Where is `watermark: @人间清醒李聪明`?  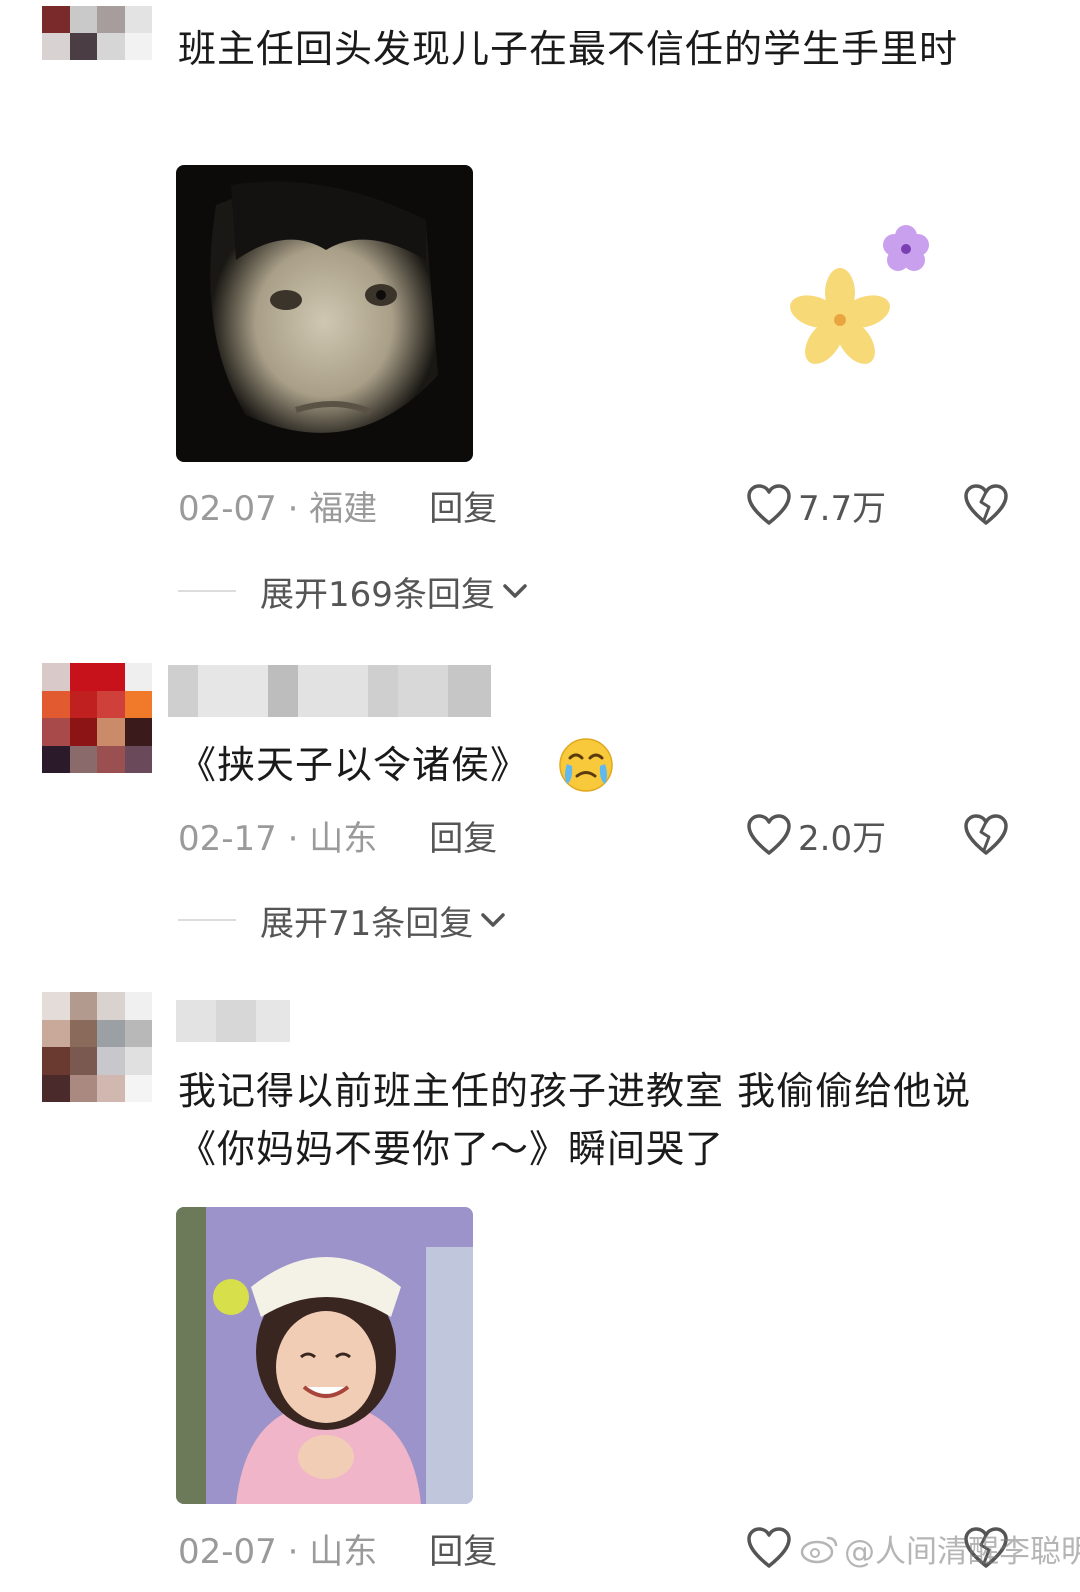
watermark: @人间清醒李聪明 is located at coordinates (940, 1548).